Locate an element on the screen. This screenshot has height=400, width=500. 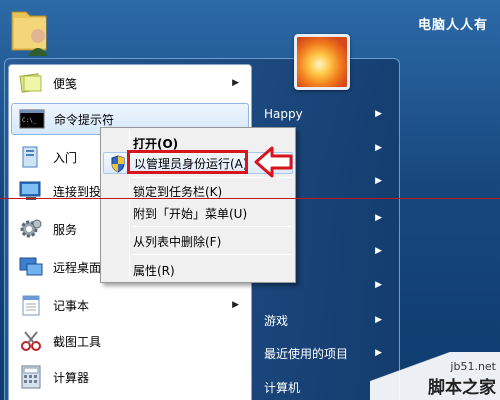
program-snipping-tool: 截图工具 is located at coordinates (130, 341).